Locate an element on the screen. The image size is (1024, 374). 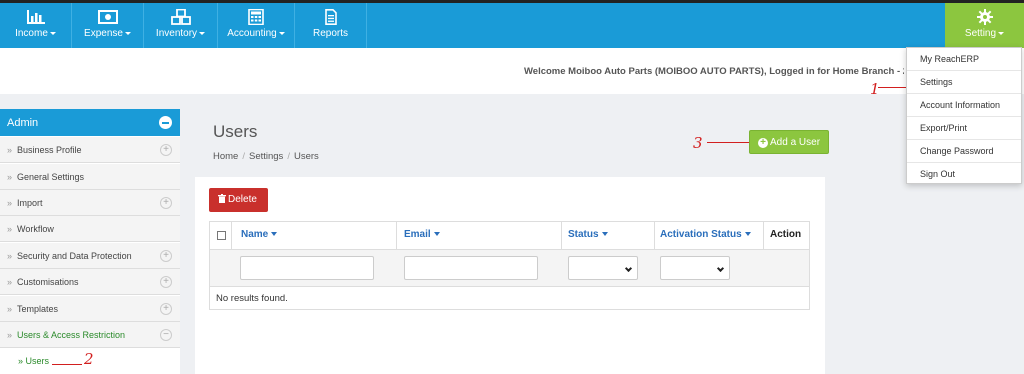
setting-menu-button: Setting is located at coordinates (984, 25).